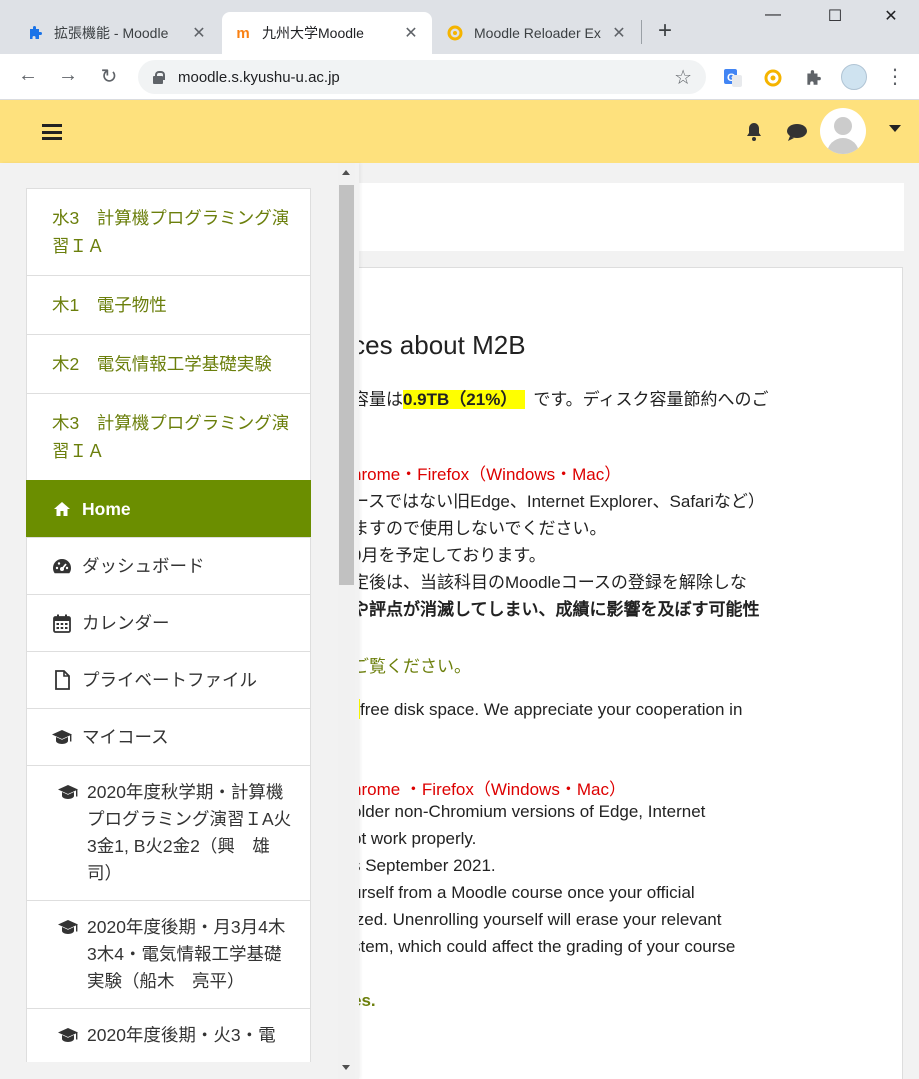  What do you see at coordinates (797, 132) in the screenshot?
I see `messages-icon` at bounding box center [797, 132].